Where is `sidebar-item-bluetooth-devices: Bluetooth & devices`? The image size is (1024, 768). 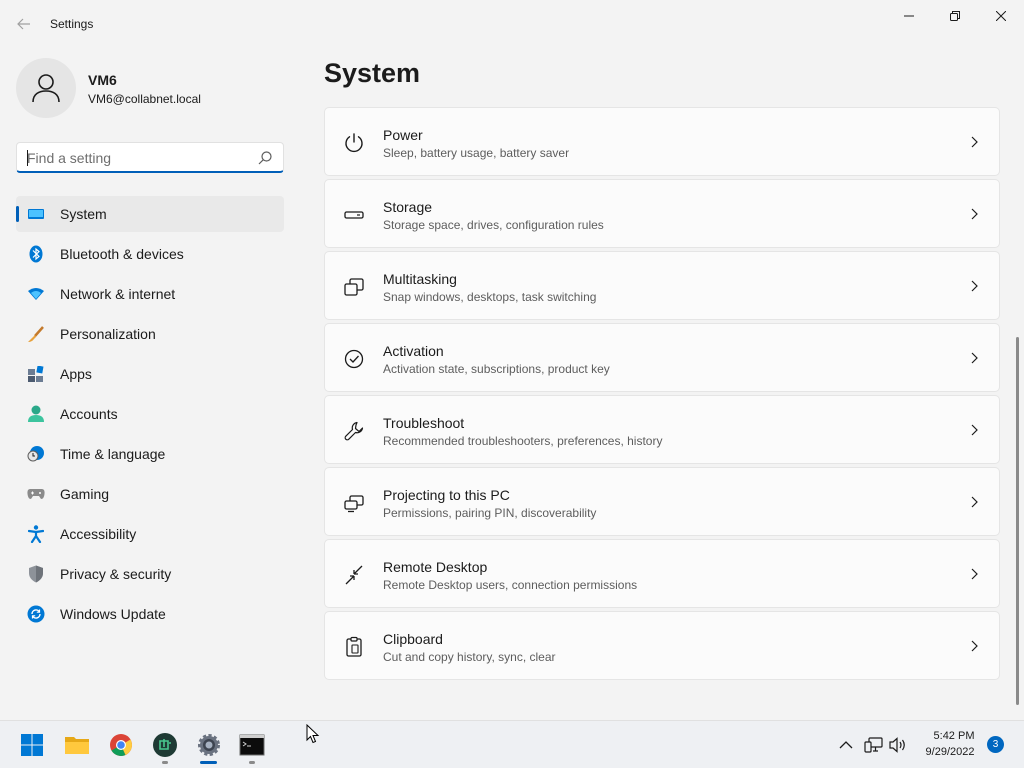
sidebar-item-bluetooth-devices: Bluetooth & devices is located at coordinates (150, 254).